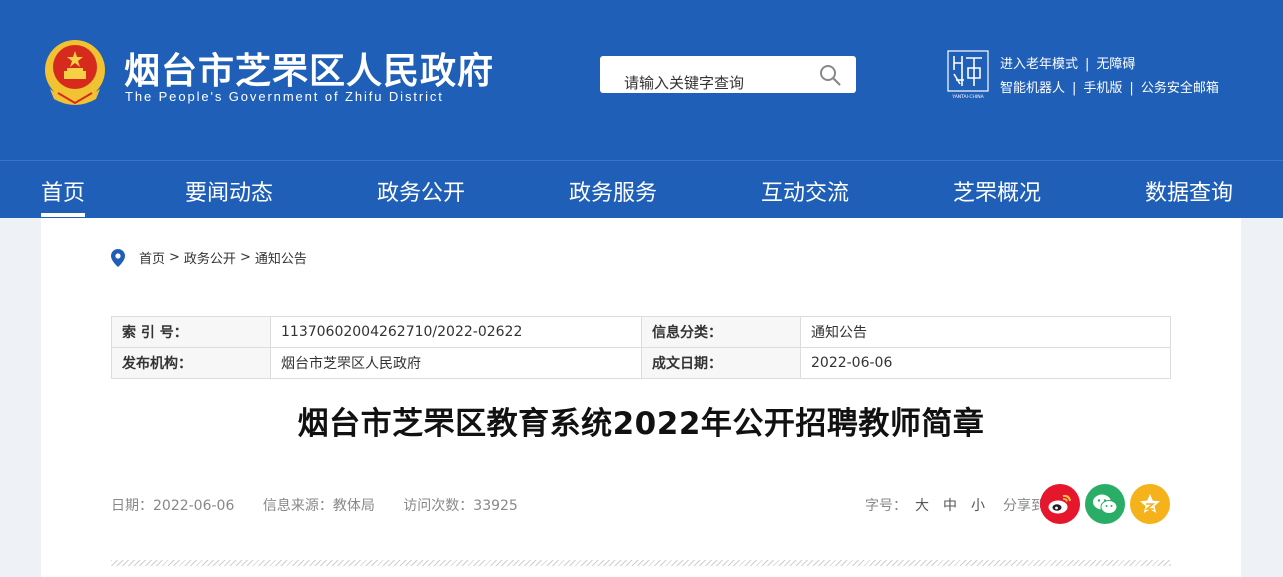  Describe the element at coordinates (229, 191) in the screenshot. I see `nav-news: 要闻动态` at that location.